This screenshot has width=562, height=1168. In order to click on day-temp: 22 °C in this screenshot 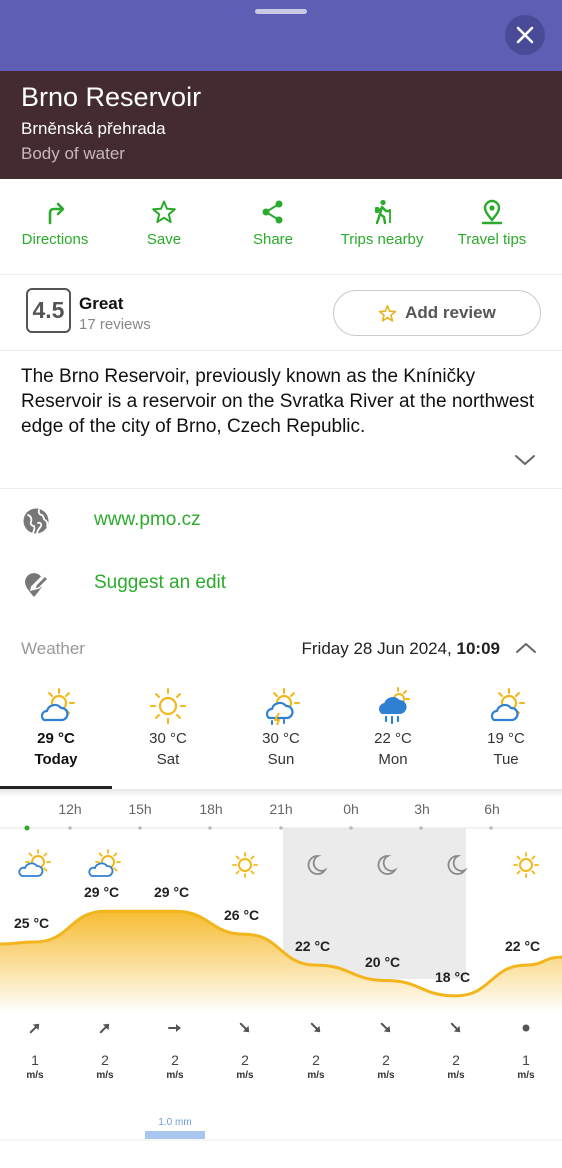, I will do `click(393, 738)`.